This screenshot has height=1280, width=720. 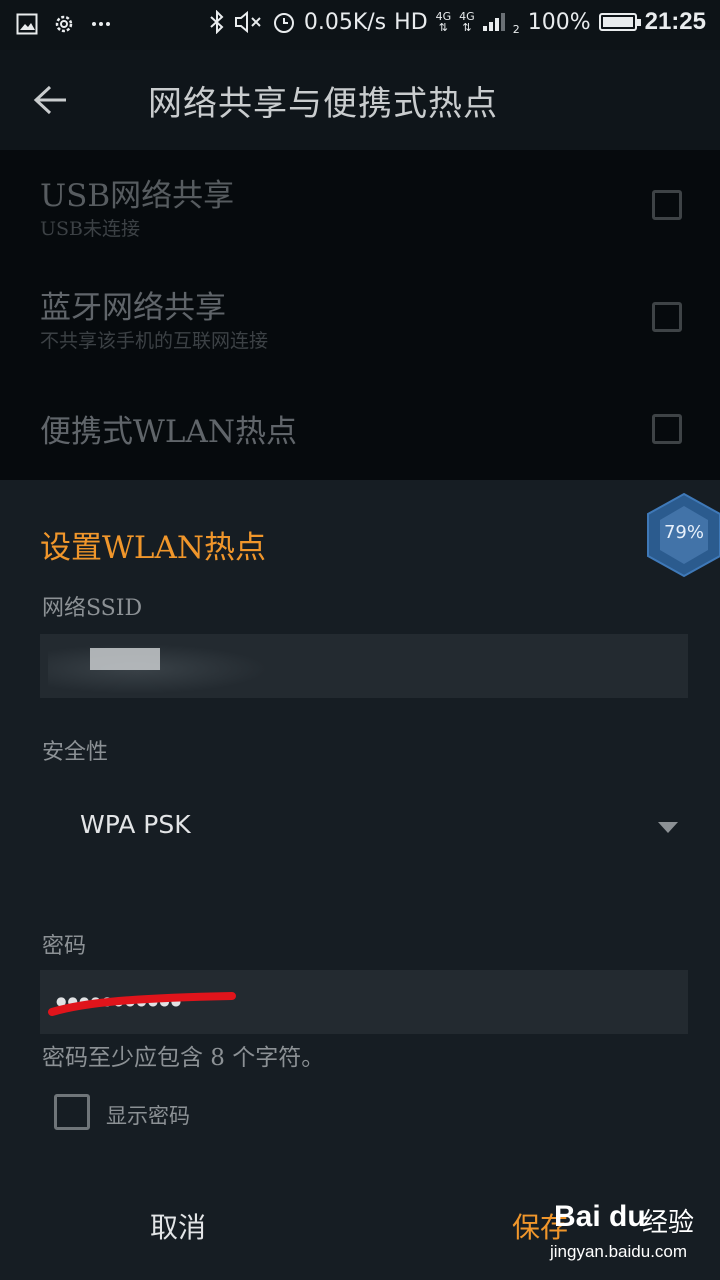 I want to click on watermark-url: jingyan.baidu.com, so click(x=619, y=1251).